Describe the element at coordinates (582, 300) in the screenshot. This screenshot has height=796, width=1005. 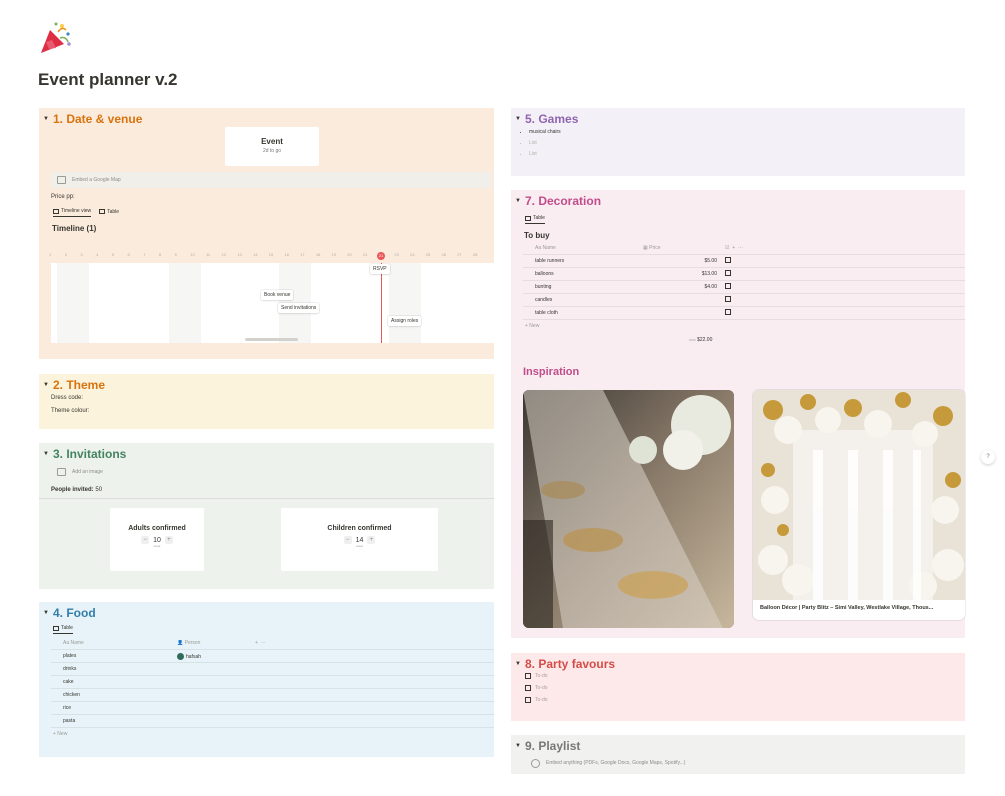
I see `cell-name: candles` at that location.